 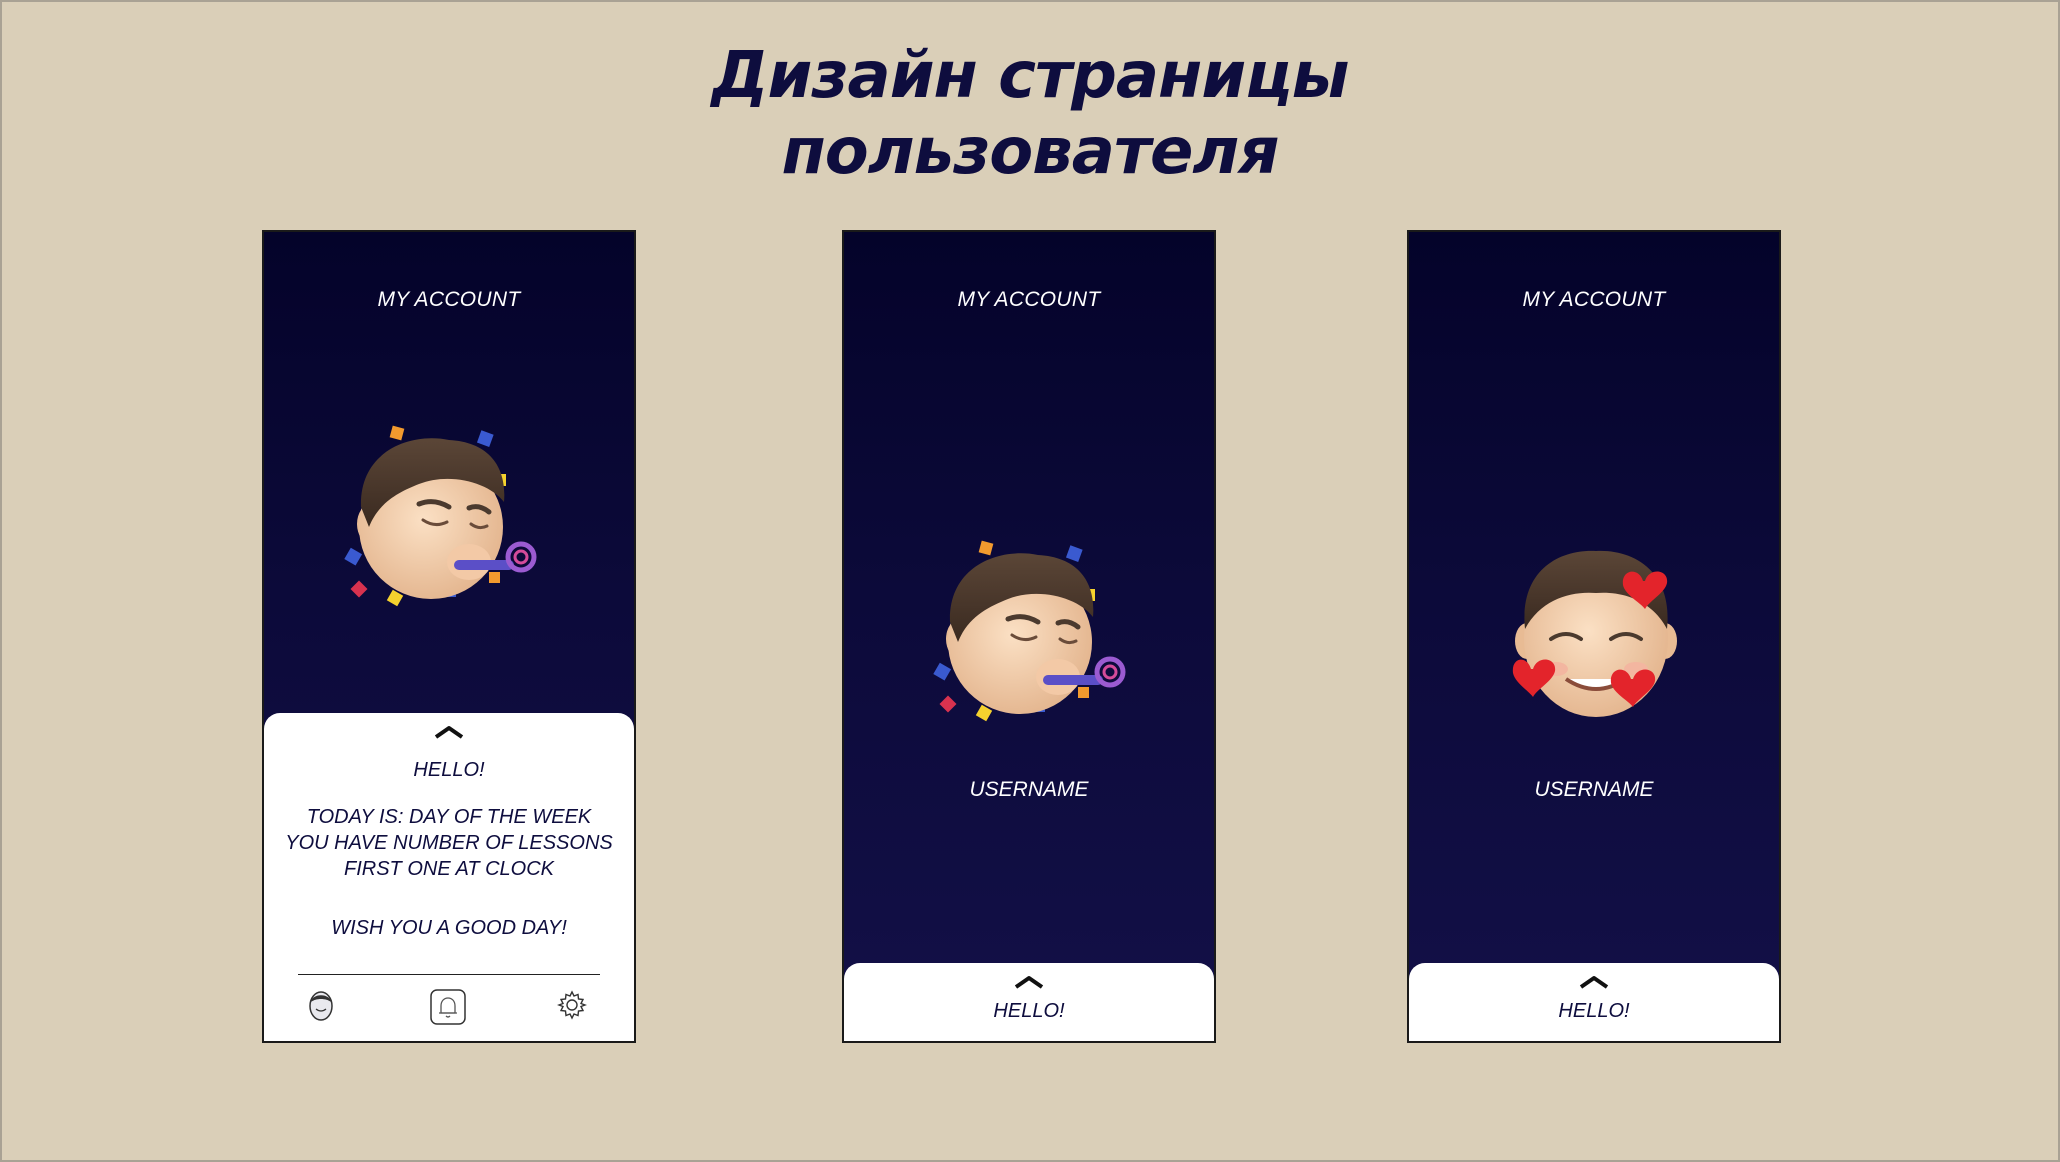 What do you see at coordinates (1030, 114) in the screenshot?
I see `page-title: Дизайн страницы пользователя` at bounding box center [1030, 114].